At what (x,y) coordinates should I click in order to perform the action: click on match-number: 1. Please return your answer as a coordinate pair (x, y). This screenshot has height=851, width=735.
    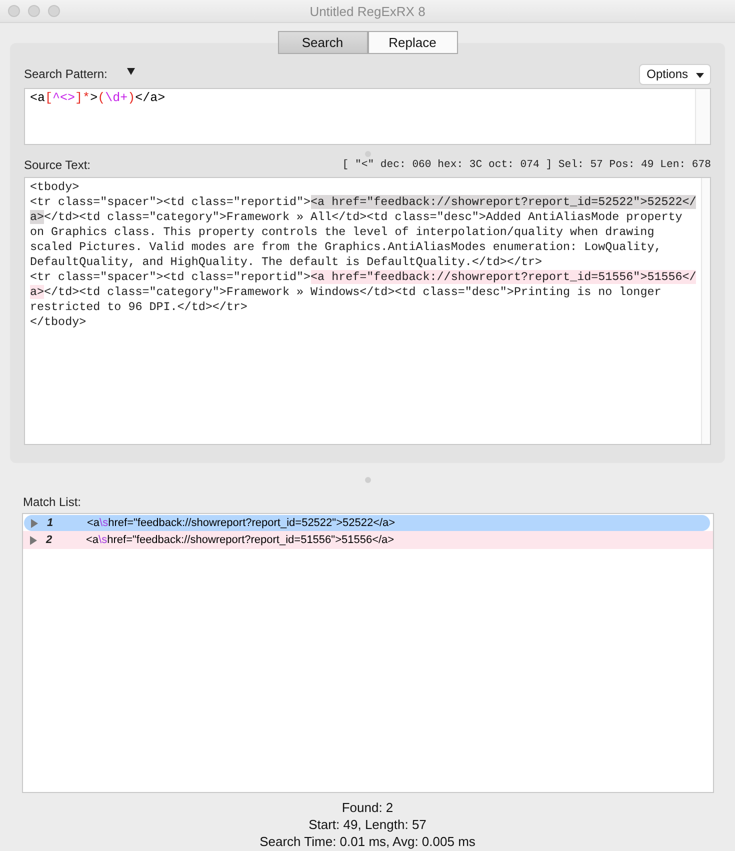
    Looking at the image, I should click on (50, 523).